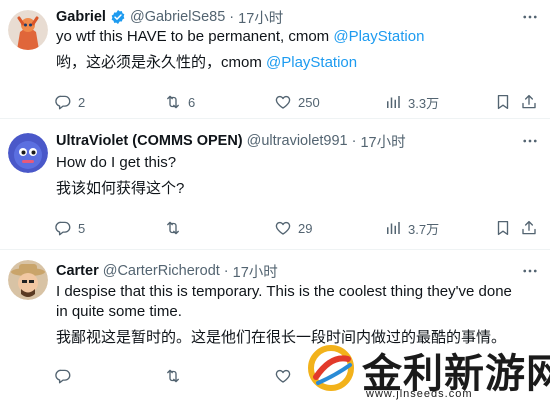 Image resolution: width=550 pixels, height=405 pixels. Describe the element at coordinates (192, 102) in the screenshot. I see `retweet-count: 6` at that location.